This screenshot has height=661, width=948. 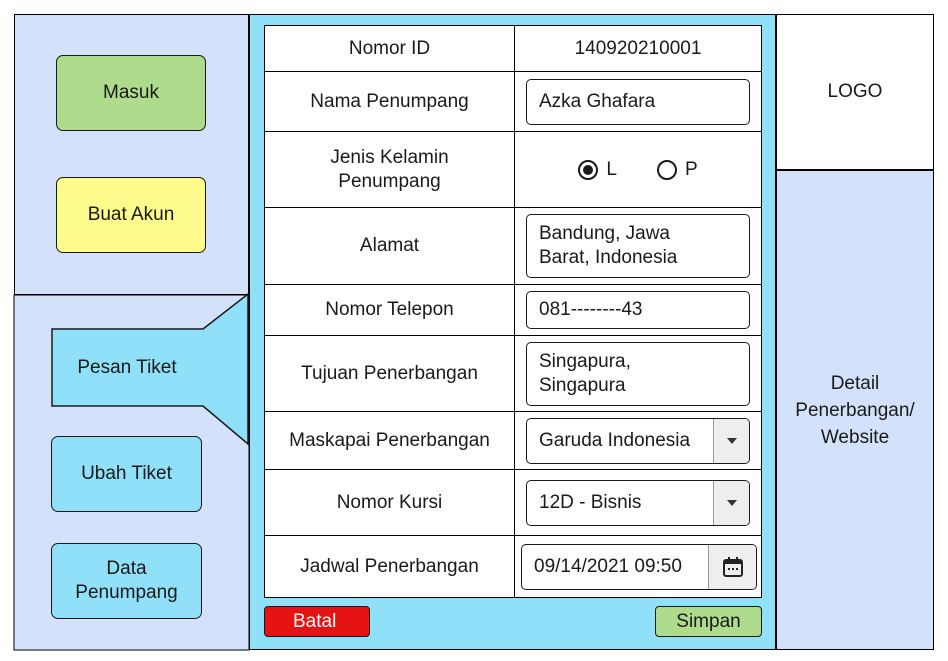 I want to click on save-button: Simpan, so click(x=708, y=621).